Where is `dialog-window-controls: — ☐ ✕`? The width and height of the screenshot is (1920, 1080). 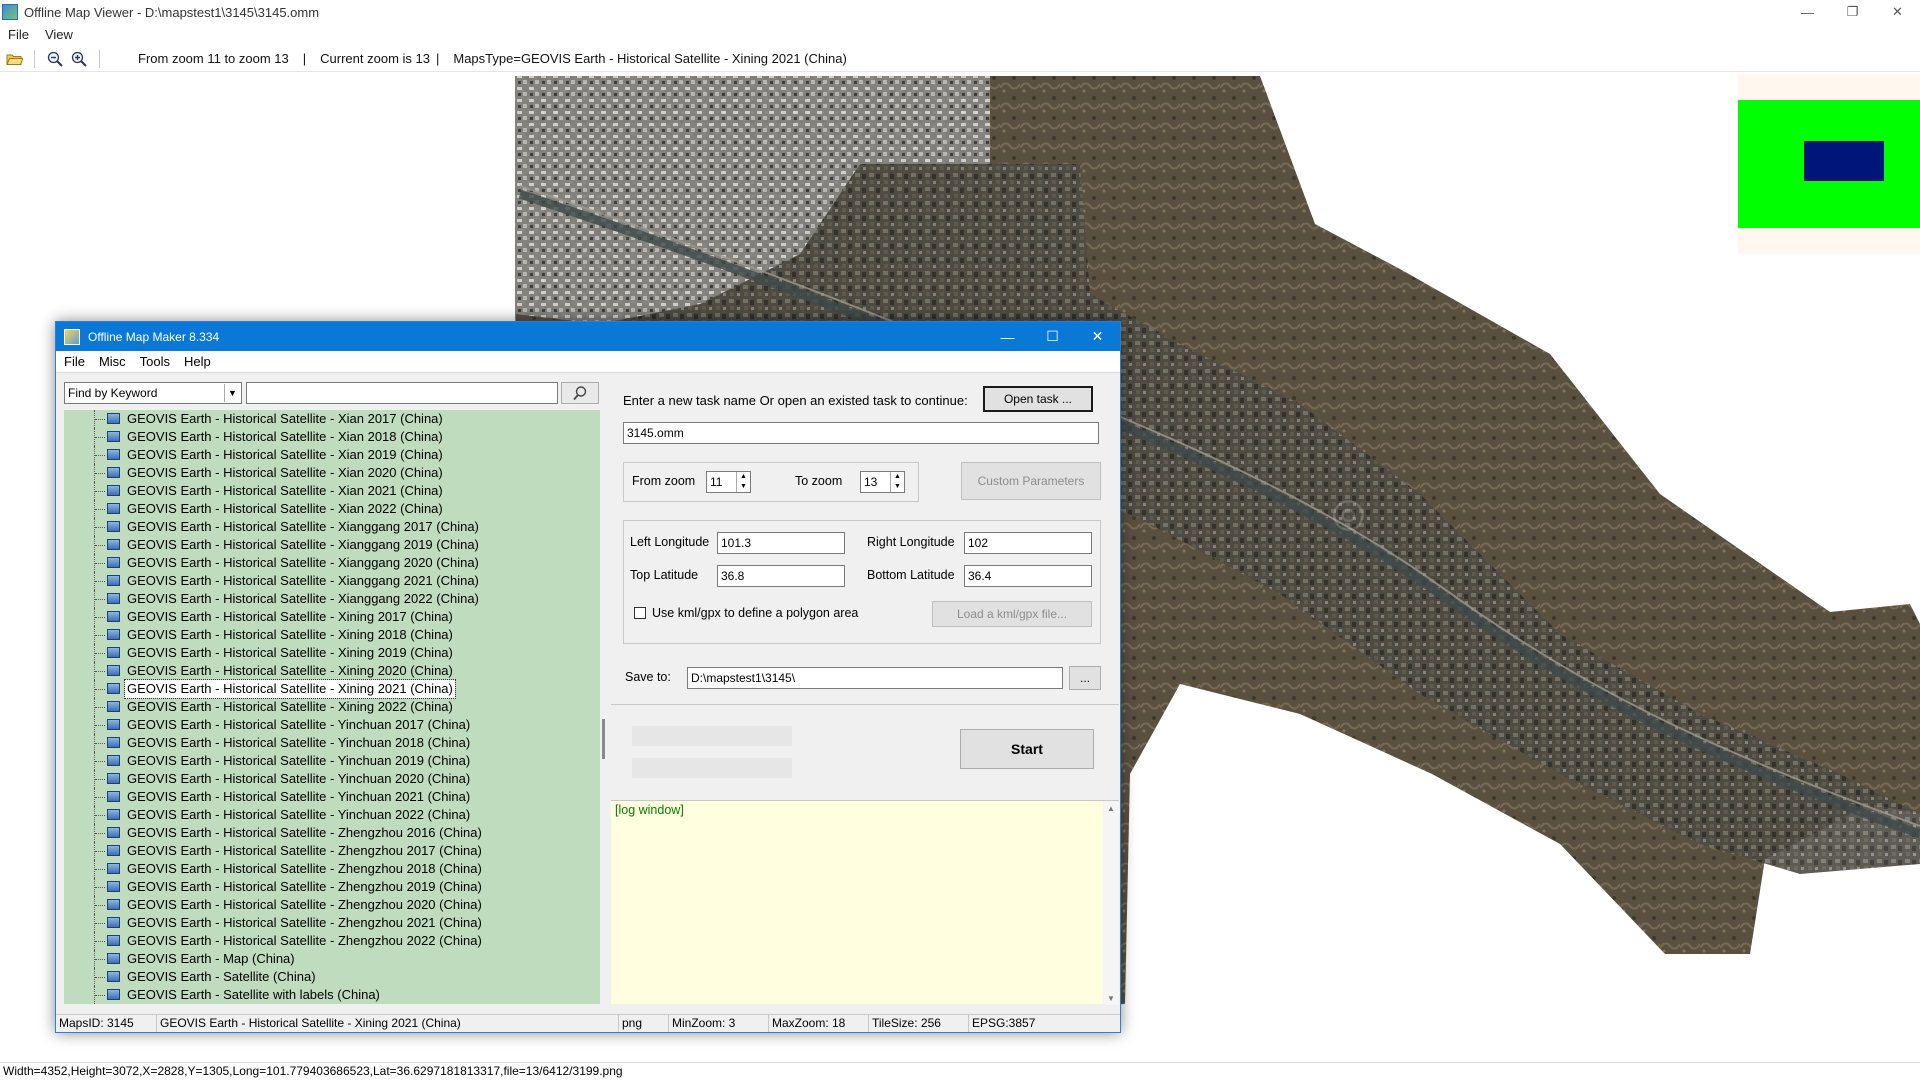 dialog-window-controls: — ☐ ✕ is located at coordinates (1052, 336).